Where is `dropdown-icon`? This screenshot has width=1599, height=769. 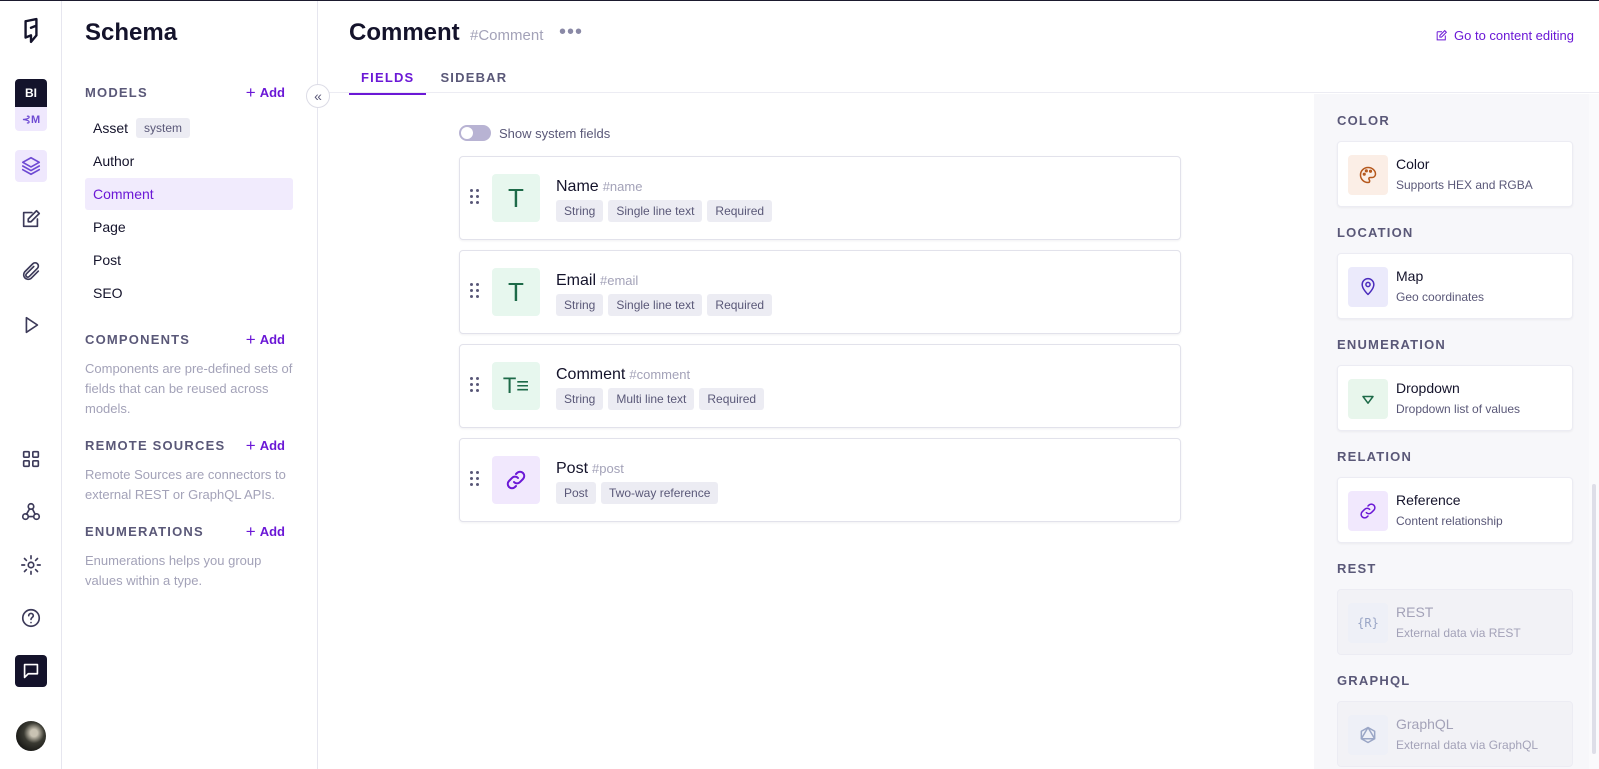
dropdown-icon is located at coordinates (1368, 399).